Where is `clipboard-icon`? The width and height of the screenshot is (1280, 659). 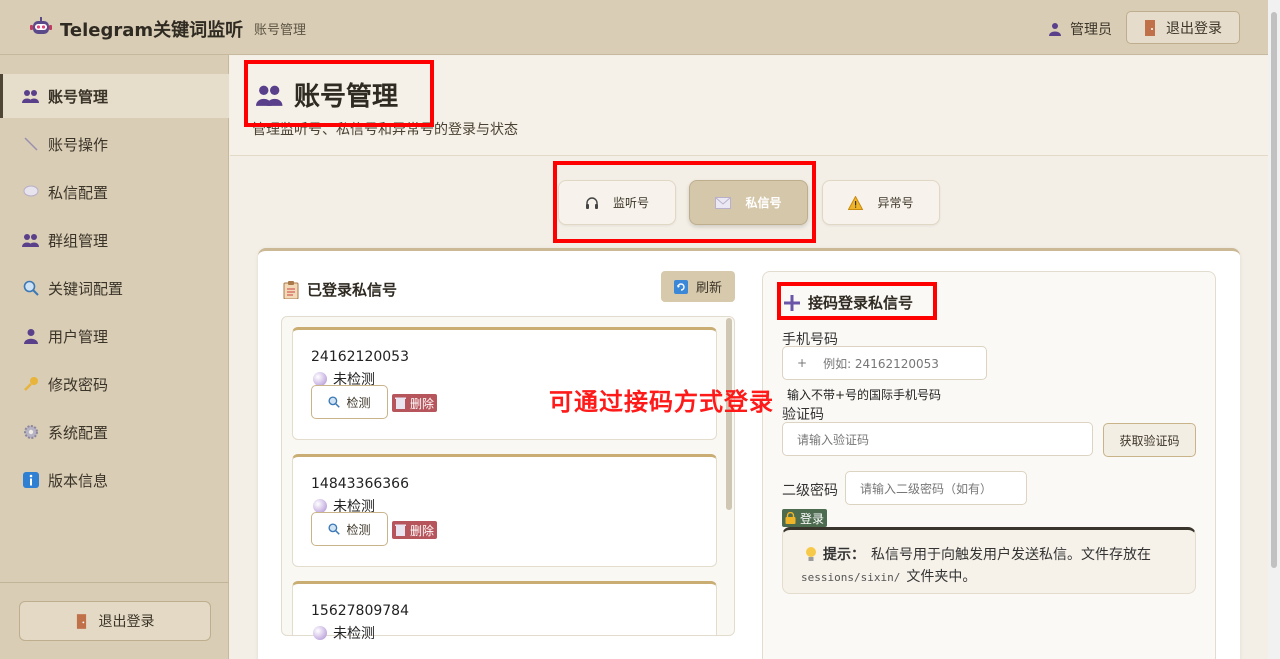 clipboard-icon is located at coordinates (291, 289).